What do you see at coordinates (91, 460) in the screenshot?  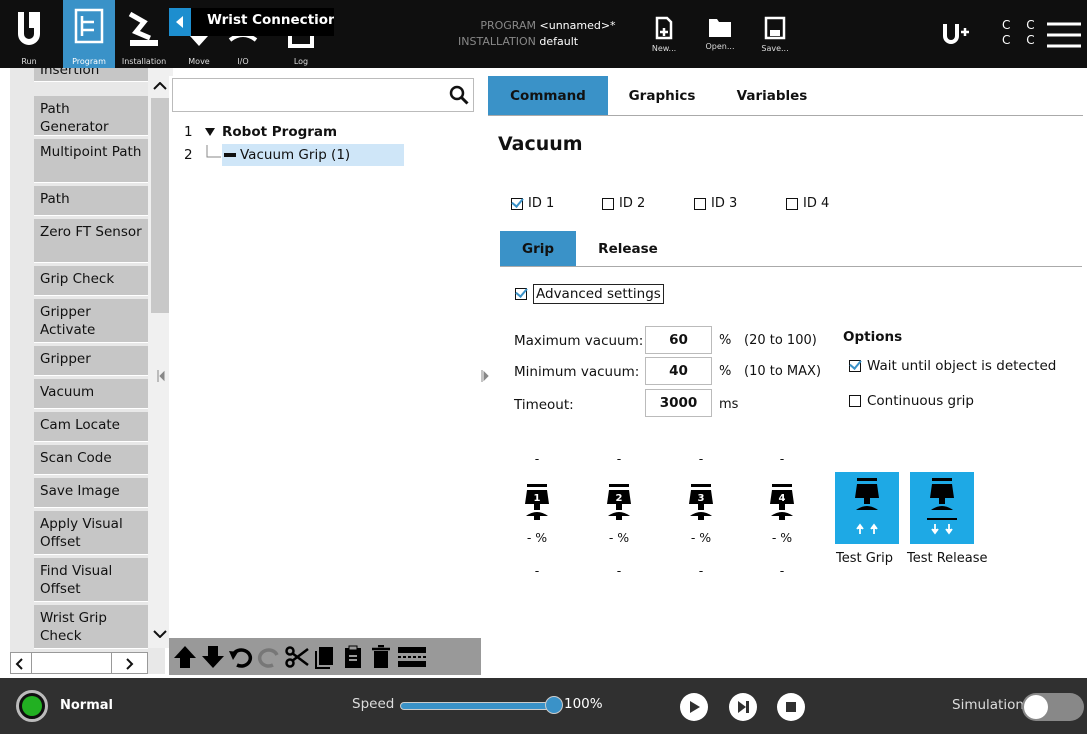 I see `node-scan-code: Scan Code` at bounding box center [91, 460].